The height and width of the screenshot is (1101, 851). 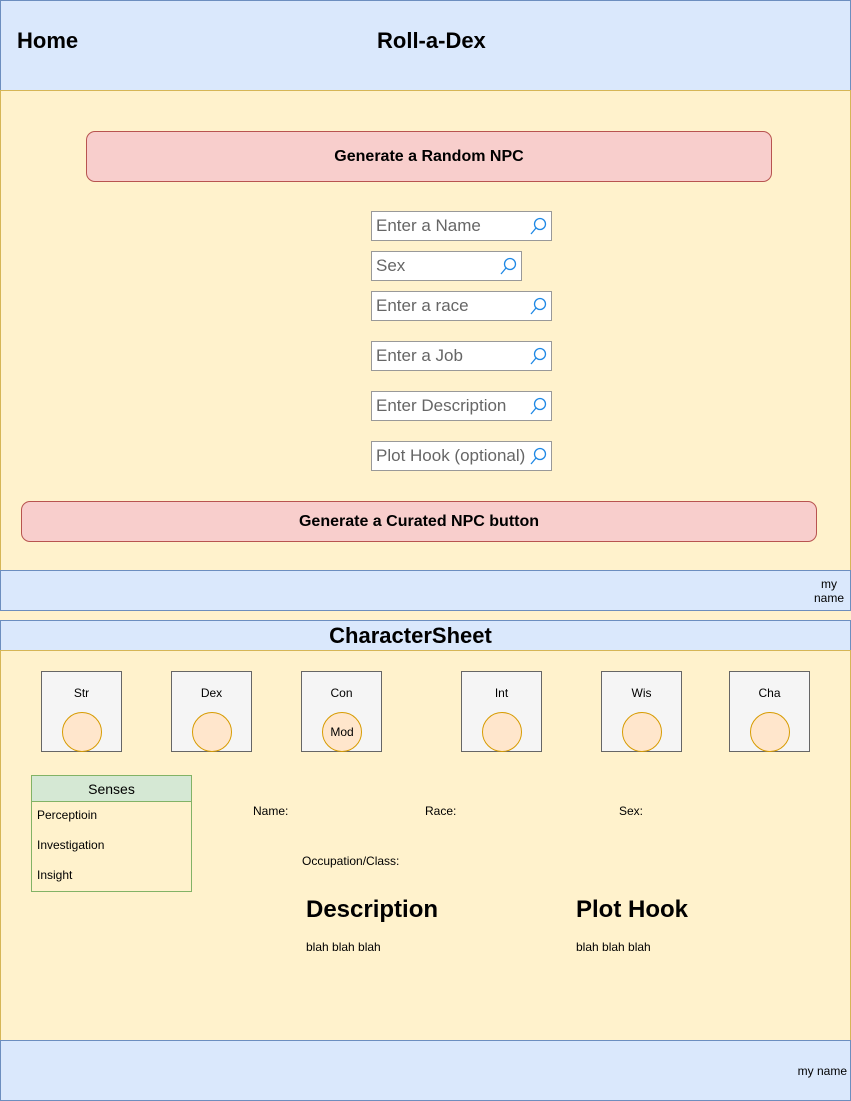 I want to click on footer-bottom: my name, so click(x=425, y=1070).